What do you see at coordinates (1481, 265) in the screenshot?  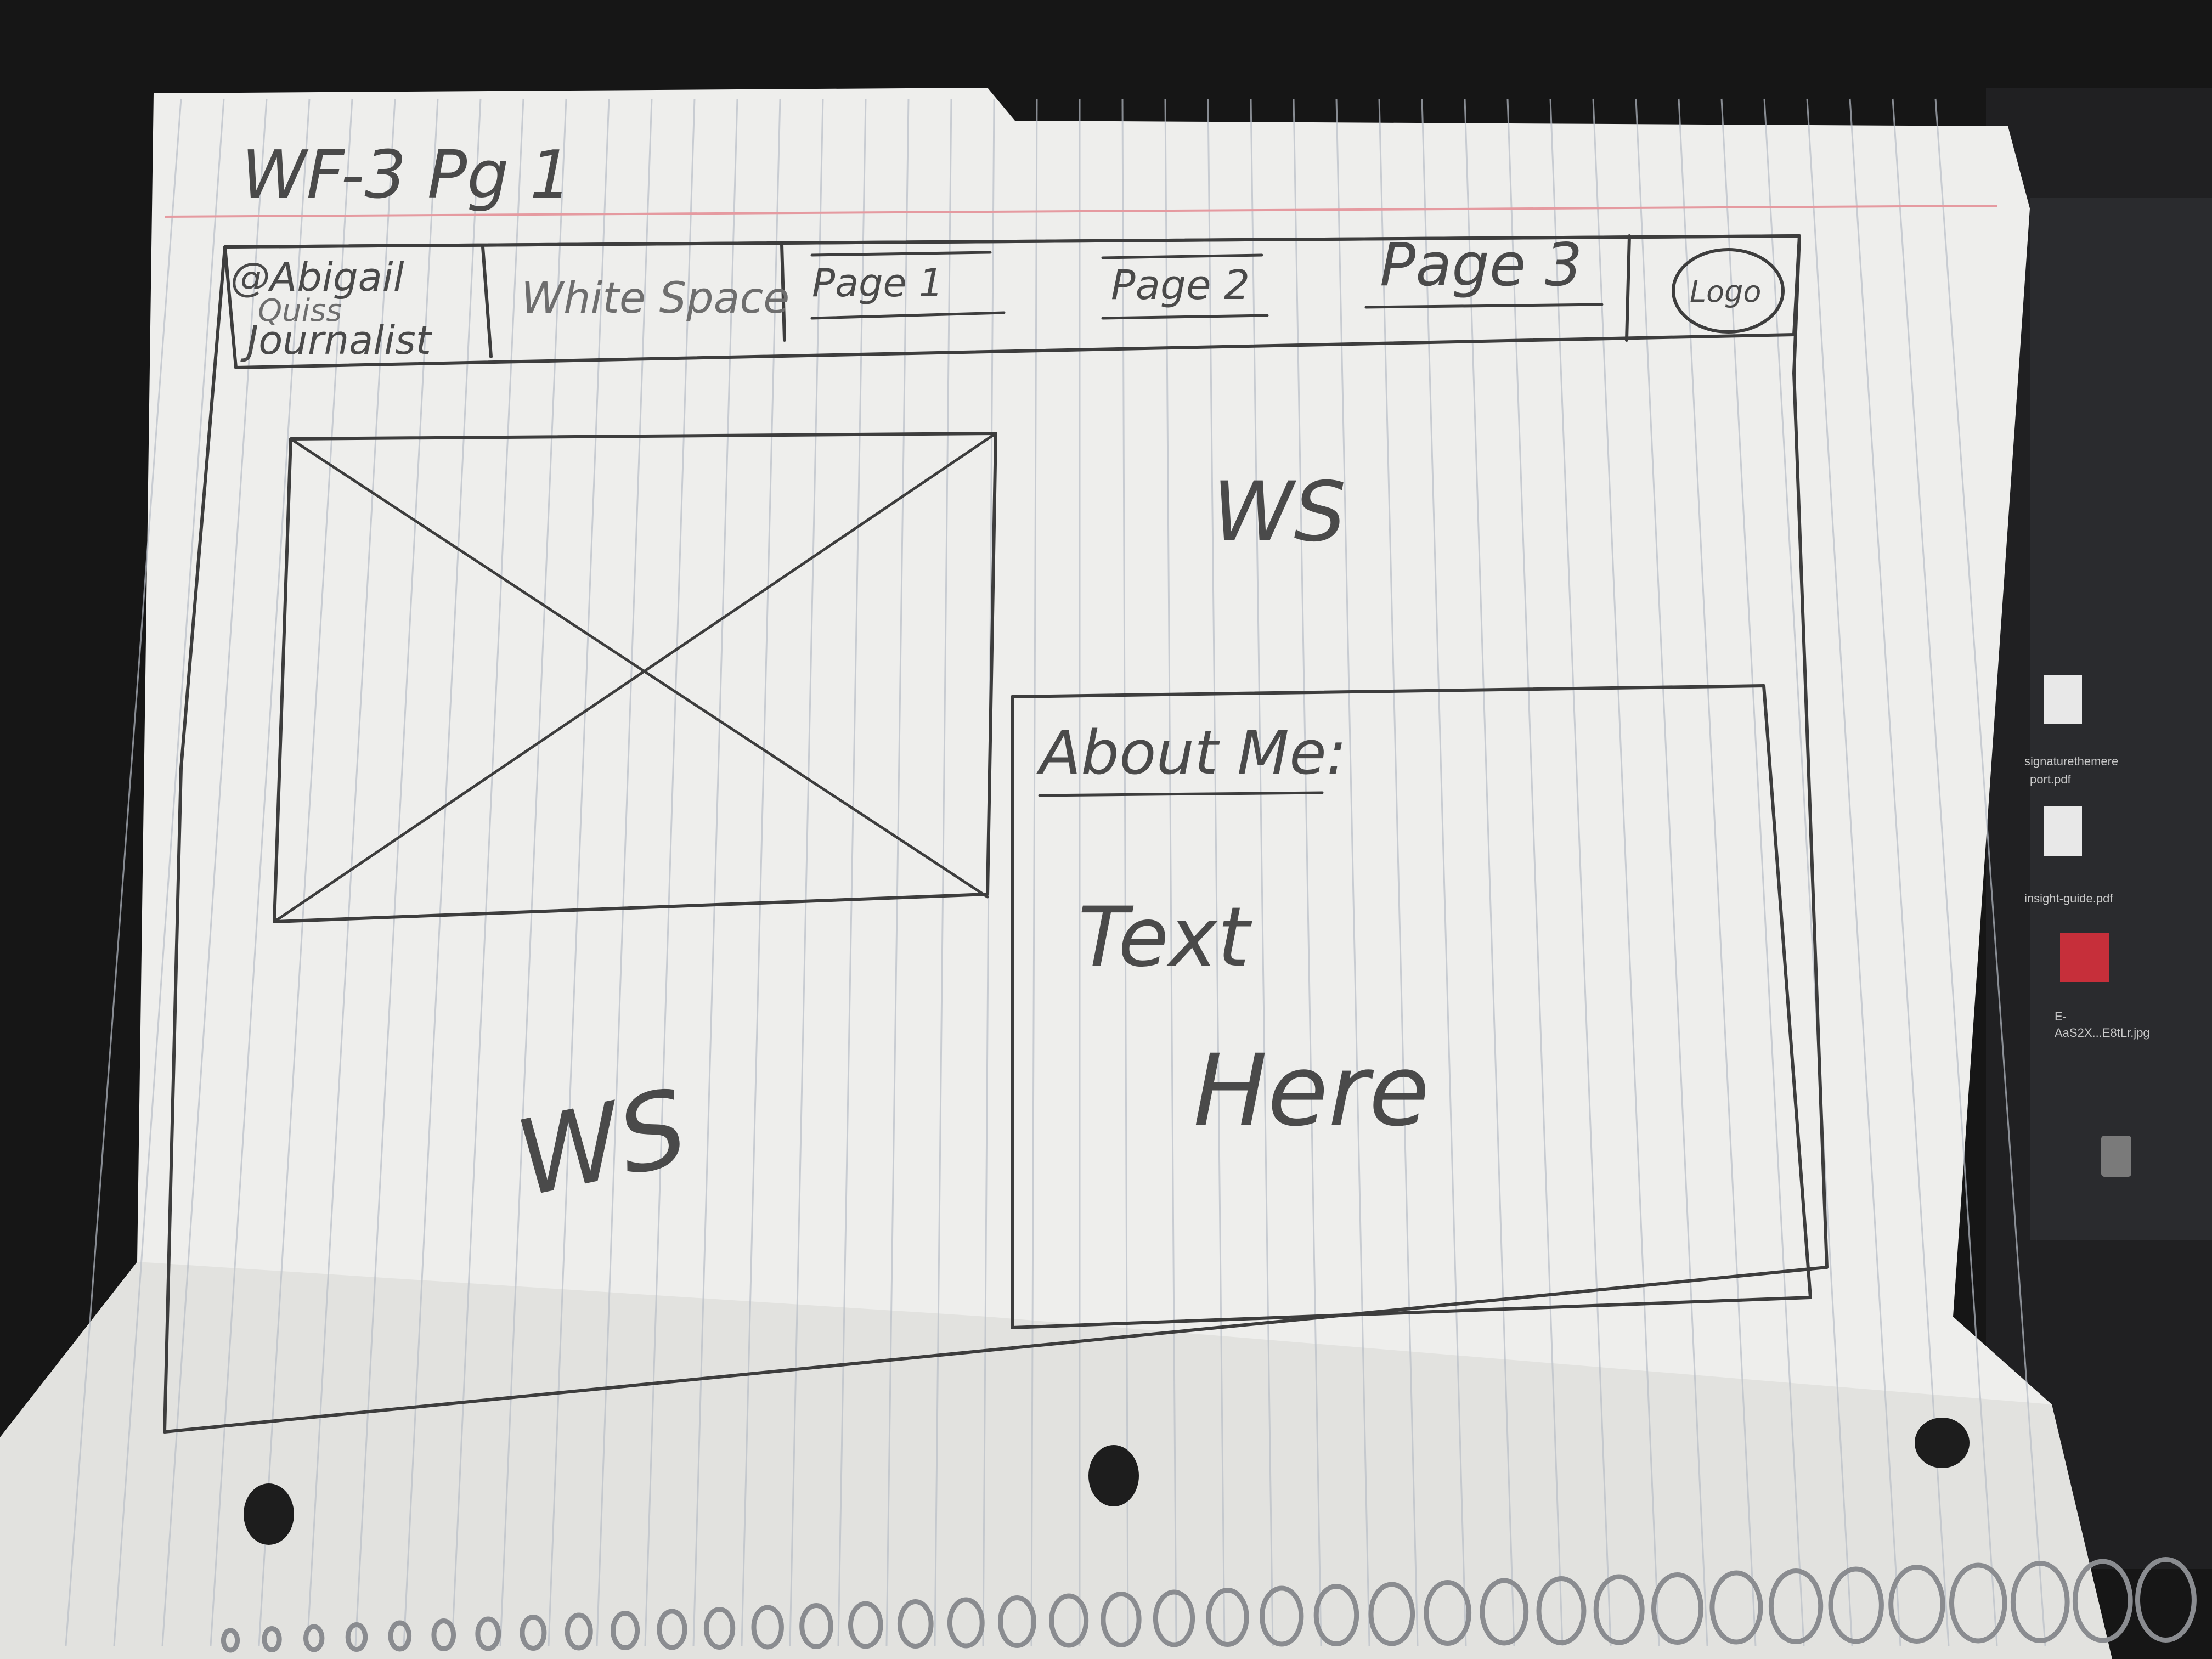 I see `nav-page-3: Page 3` at bounding box center [1481, 265].